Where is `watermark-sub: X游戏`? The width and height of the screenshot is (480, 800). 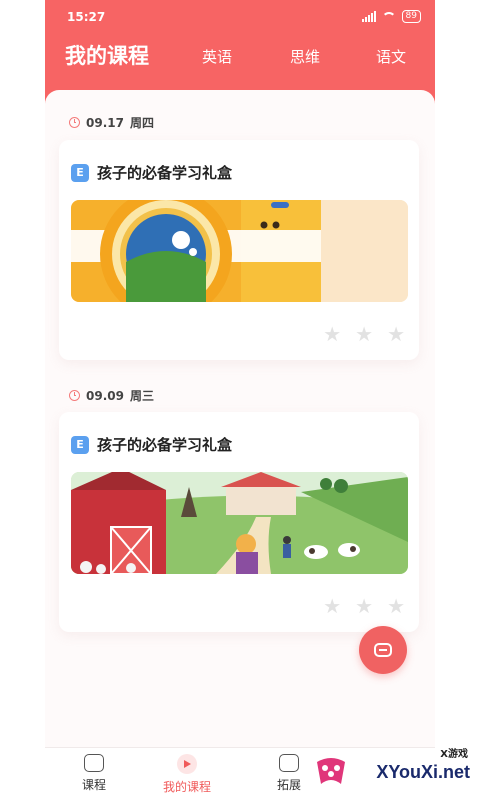
watermark-sub: X游戏 is located at coordinates (454, 754).